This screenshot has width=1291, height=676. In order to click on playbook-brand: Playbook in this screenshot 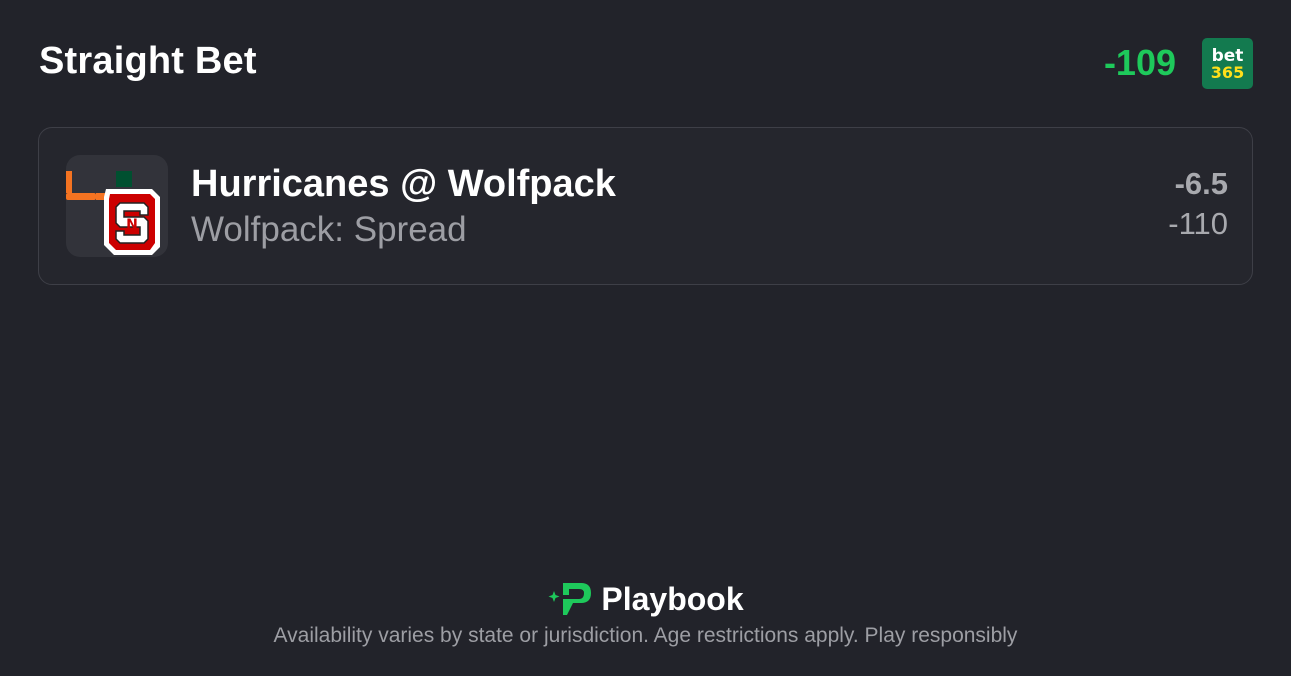, I will do `click(645, 599)`.